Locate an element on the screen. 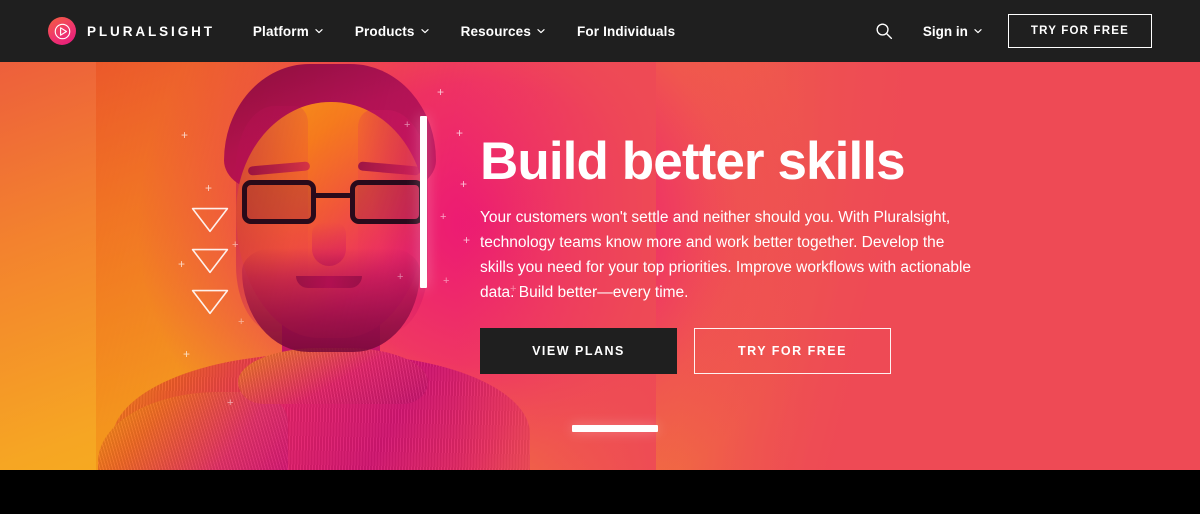 This screenshot has height=514, width=1200. nav-item-platform-label: Platform is located at coordinates (280, 31).